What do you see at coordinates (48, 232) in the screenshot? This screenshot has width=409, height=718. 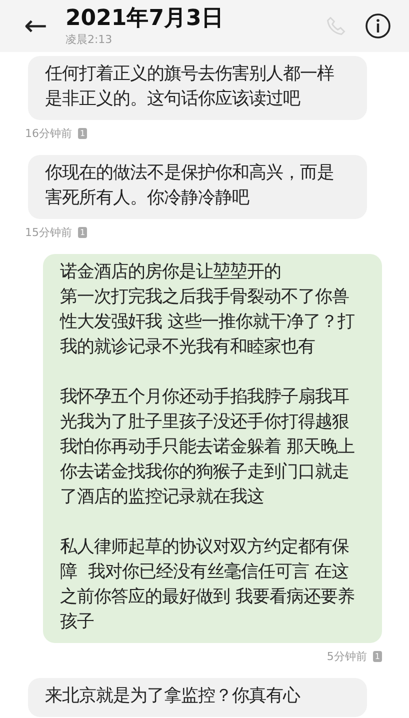 I see `message-time: 15分钟前` at bounding box center [48, 232].